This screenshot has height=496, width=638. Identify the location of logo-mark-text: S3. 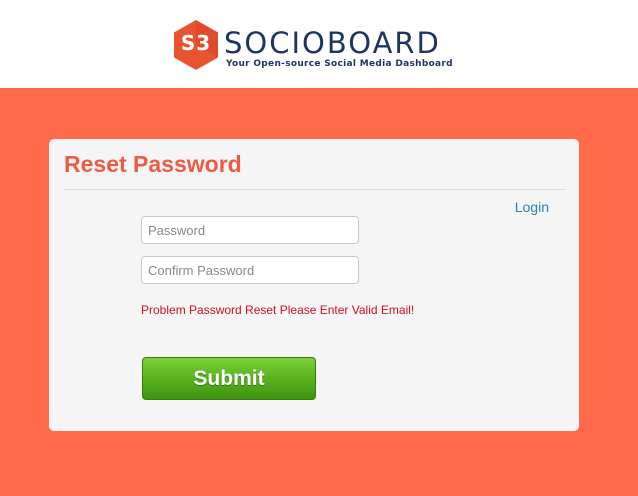
(196, 43).